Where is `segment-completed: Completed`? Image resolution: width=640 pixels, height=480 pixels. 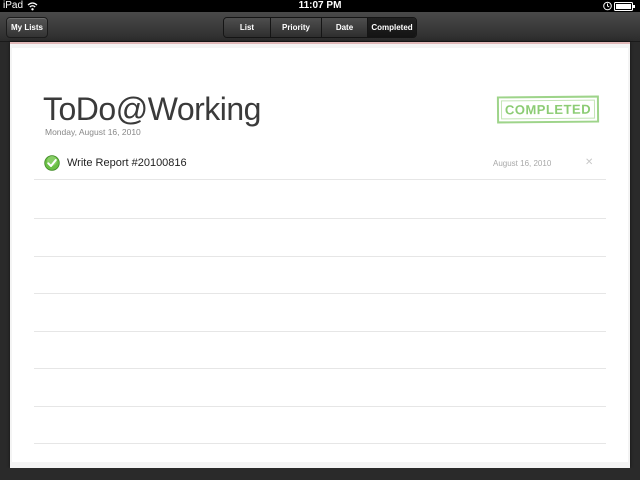
segment-completed: Completed is located at coordinates (392, 27).